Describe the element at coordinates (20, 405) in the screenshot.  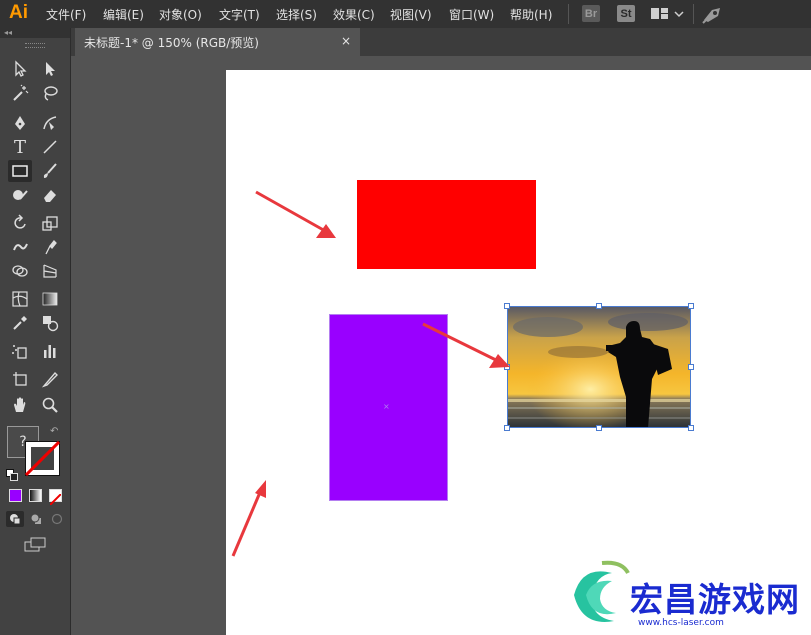
I see `hand-tool-icon` at that location.